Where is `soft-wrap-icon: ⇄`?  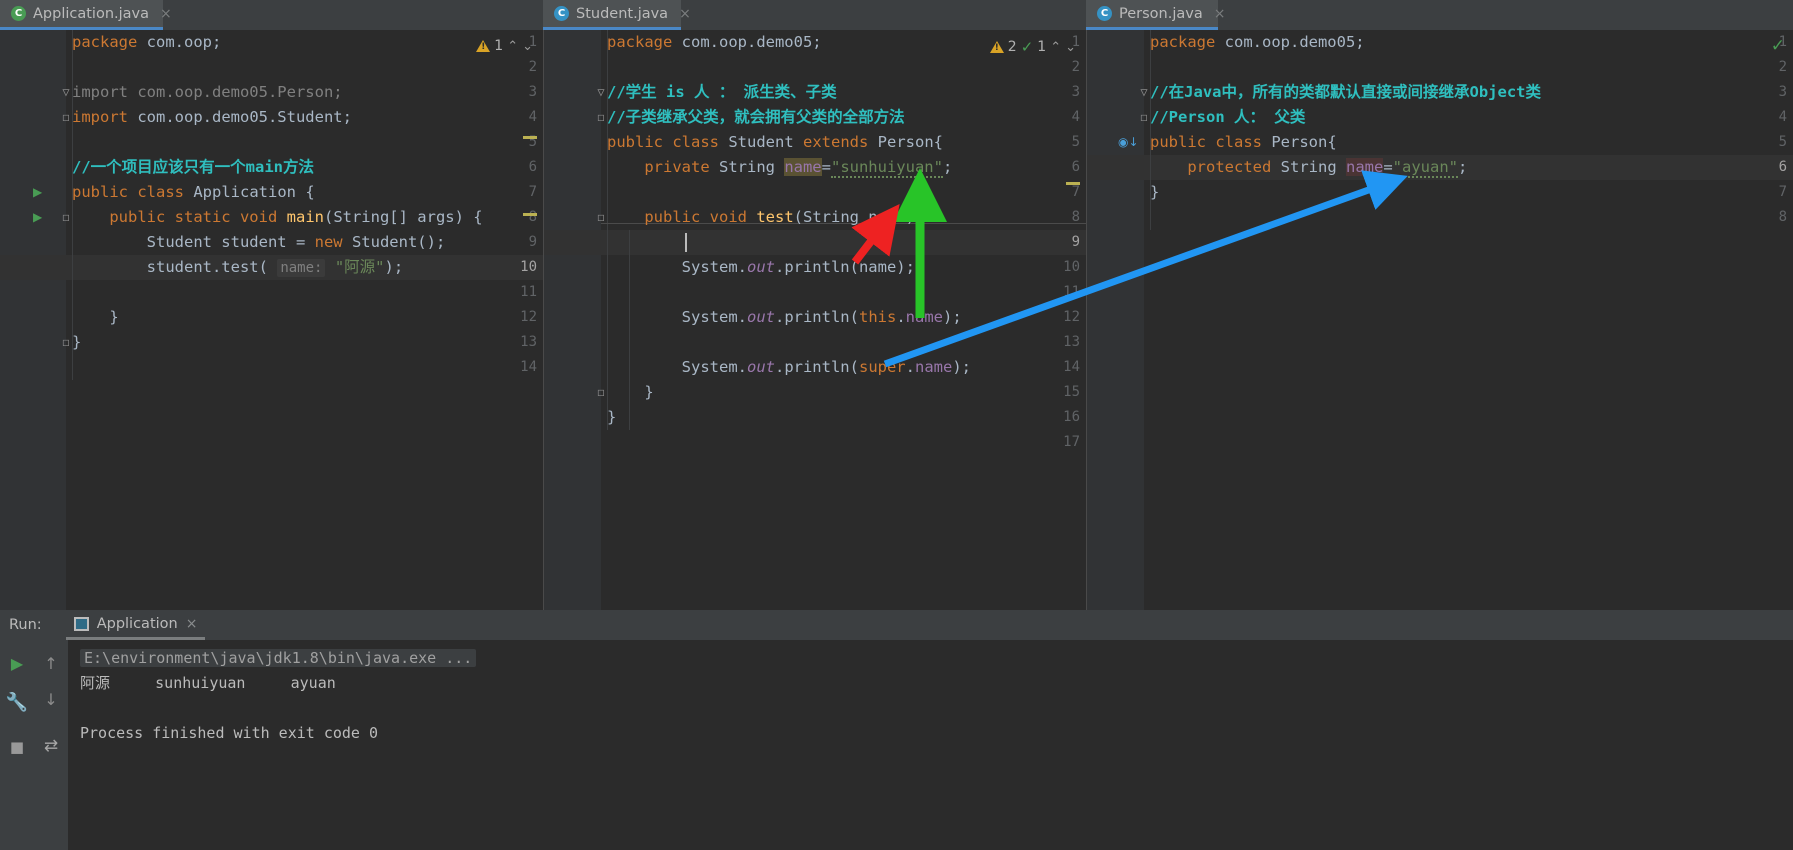 soft-wrap-icon: ⇄ is located at coordinates (51, 746).